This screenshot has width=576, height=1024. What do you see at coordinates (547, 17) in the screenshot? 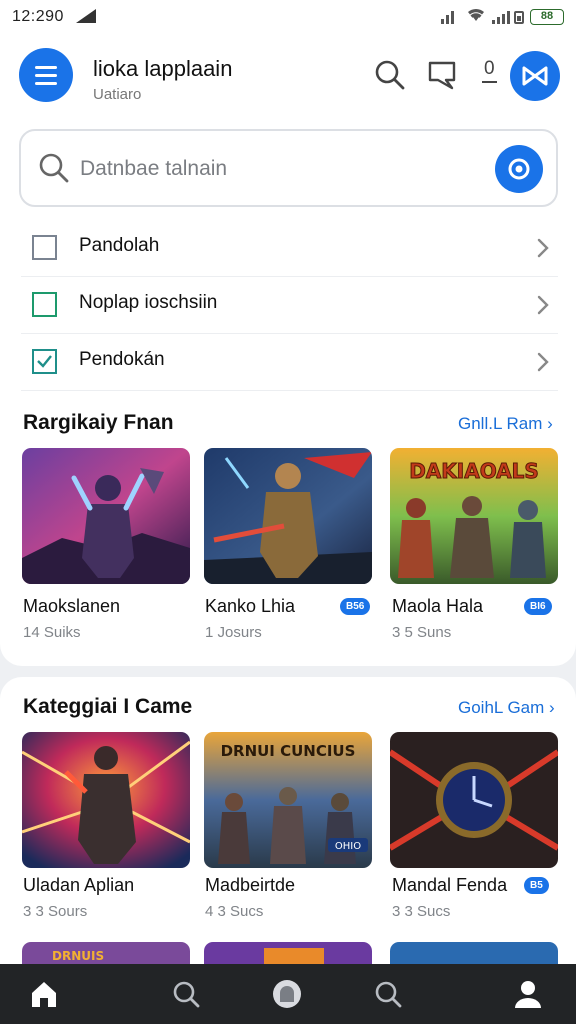
I see `battery-label: 88` at bounding box center [547, 17].